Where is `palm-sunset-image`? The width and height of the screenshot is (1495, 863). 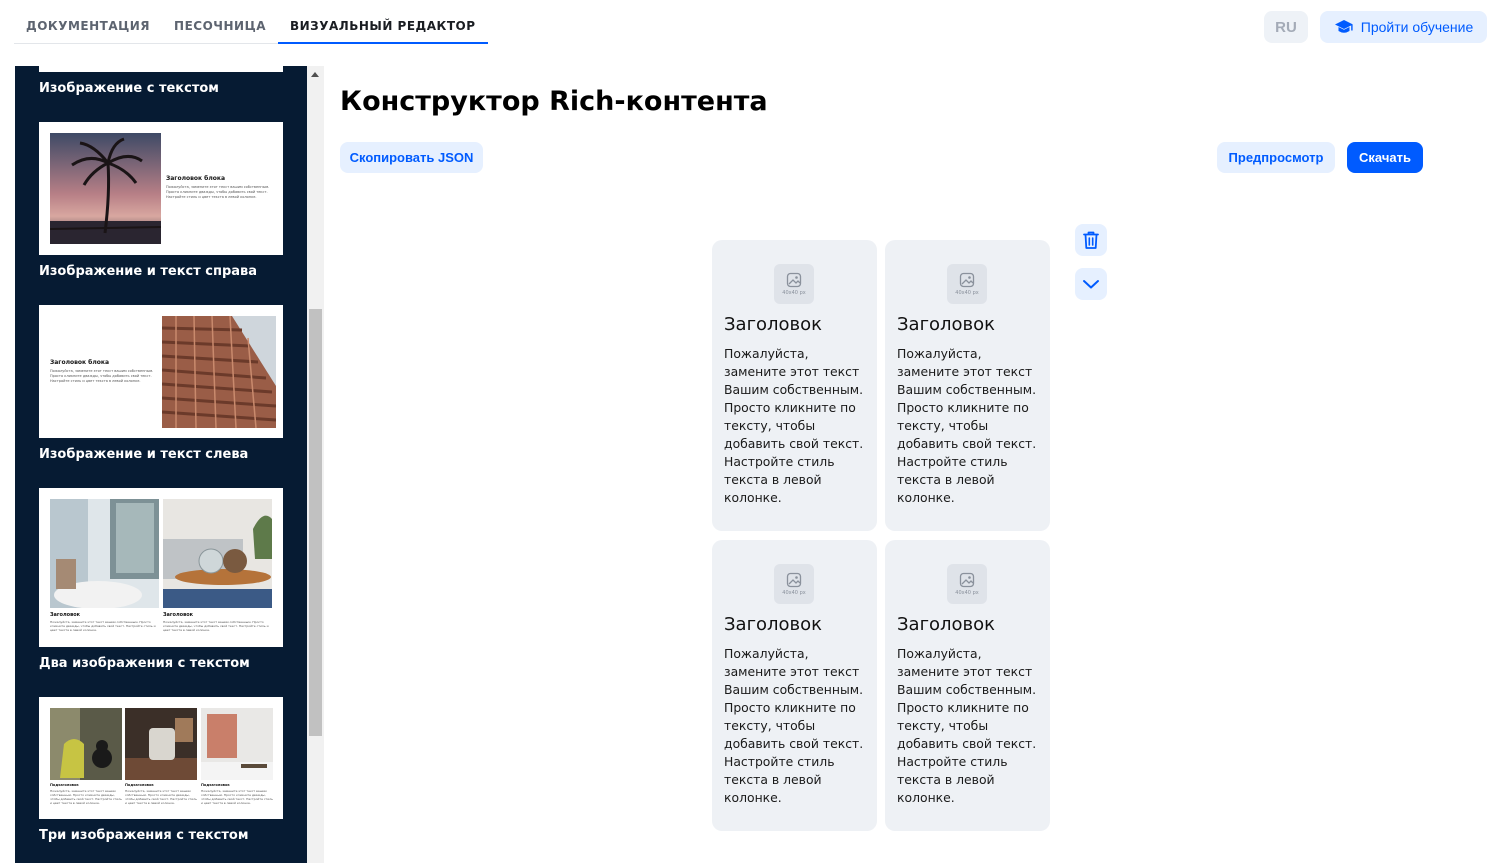 palm-sunset-image is located at coordinates (105, 188).